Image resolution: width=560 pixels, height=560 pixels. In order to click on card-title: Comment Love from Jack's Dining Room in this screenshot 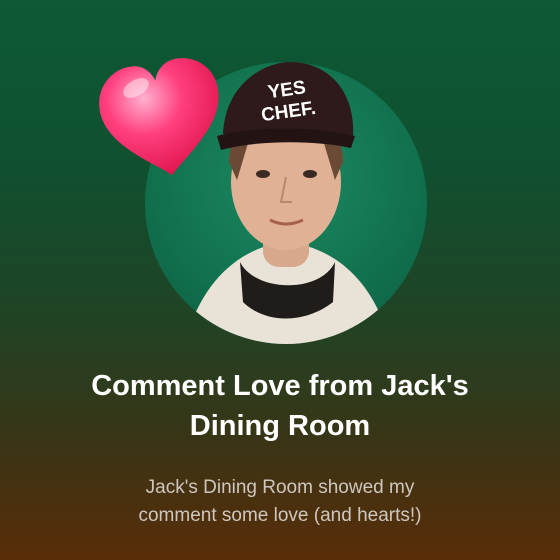, I will do `click(280, 406)`.